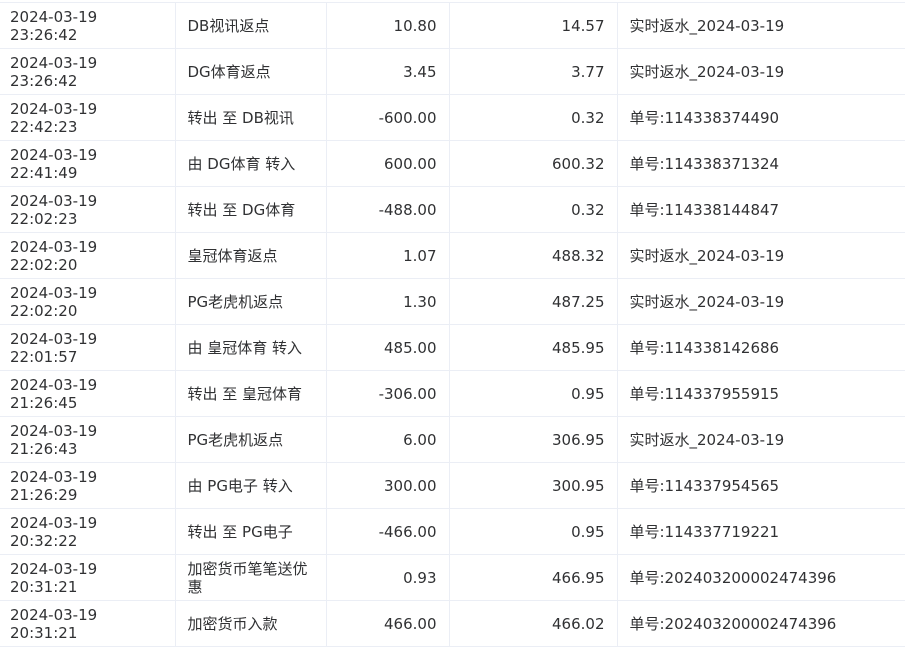 This screenshot has height=657, width=905. I want to click on time-cell: 2024-03-19 22:41:49, so click(88, 163).